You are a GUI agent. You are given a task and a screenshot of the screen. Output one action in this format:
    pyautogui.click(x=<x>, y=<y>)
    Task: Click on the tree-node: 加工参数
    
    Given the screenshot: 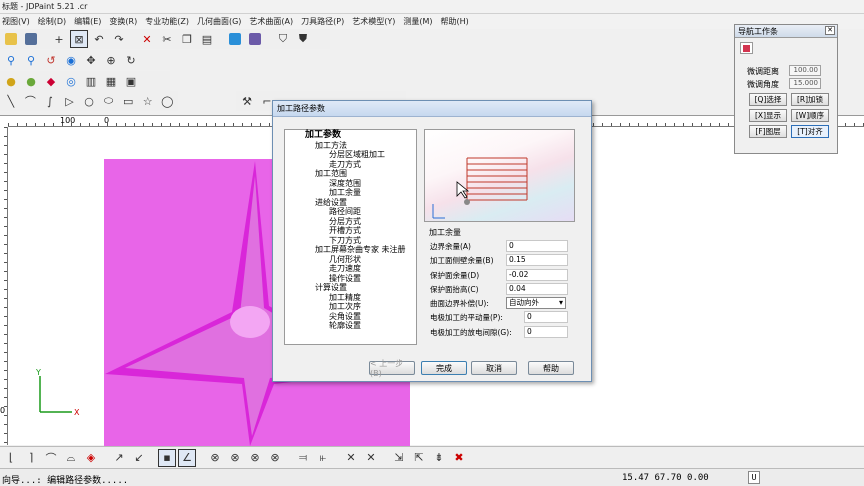 What is the action you would take?
    pyautogui.click(x=350, y=135)
    